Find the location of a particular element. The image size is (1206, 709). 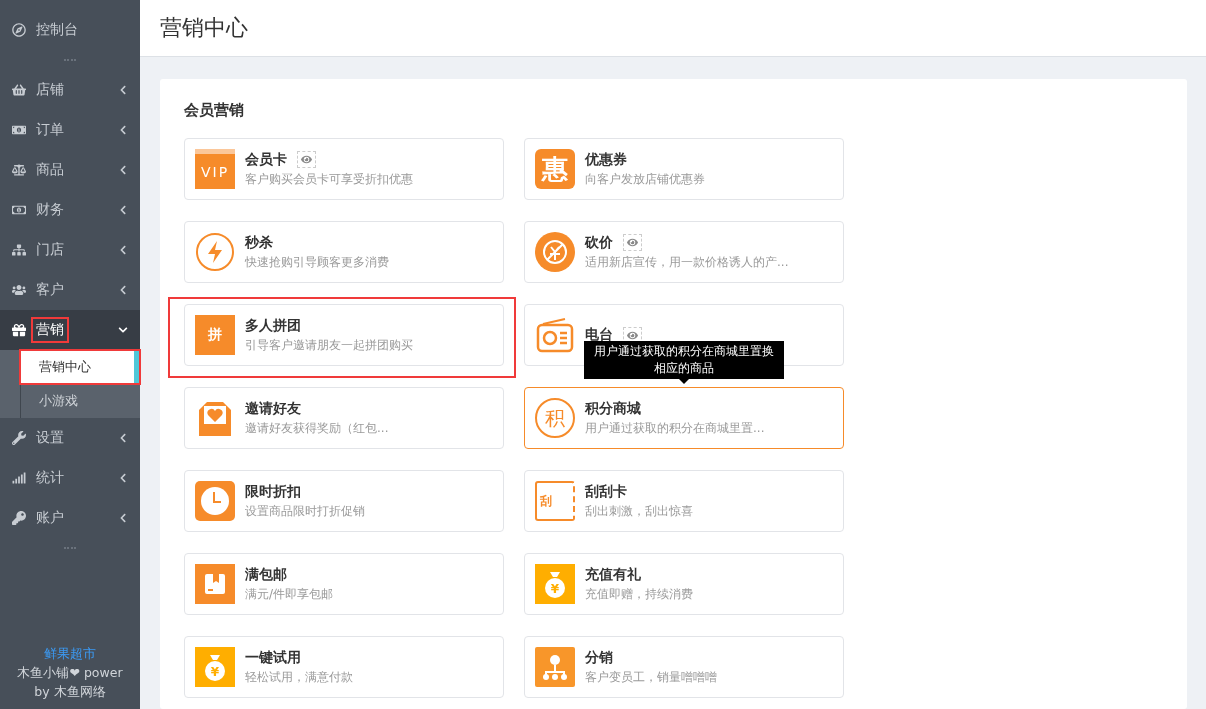

sidebar-item: 营销 is located at coordinates (70, 330).